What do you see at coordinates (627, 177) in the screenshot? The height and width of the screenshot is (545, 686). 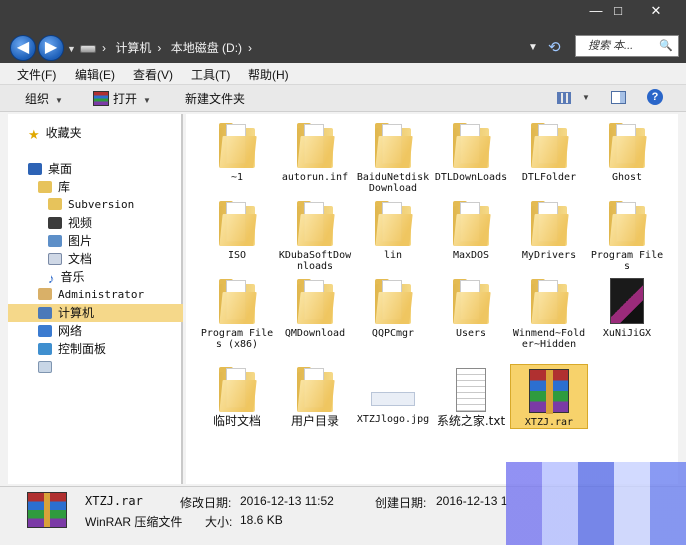 I see `file-name: Ghost` at bounding box center [627, 177].